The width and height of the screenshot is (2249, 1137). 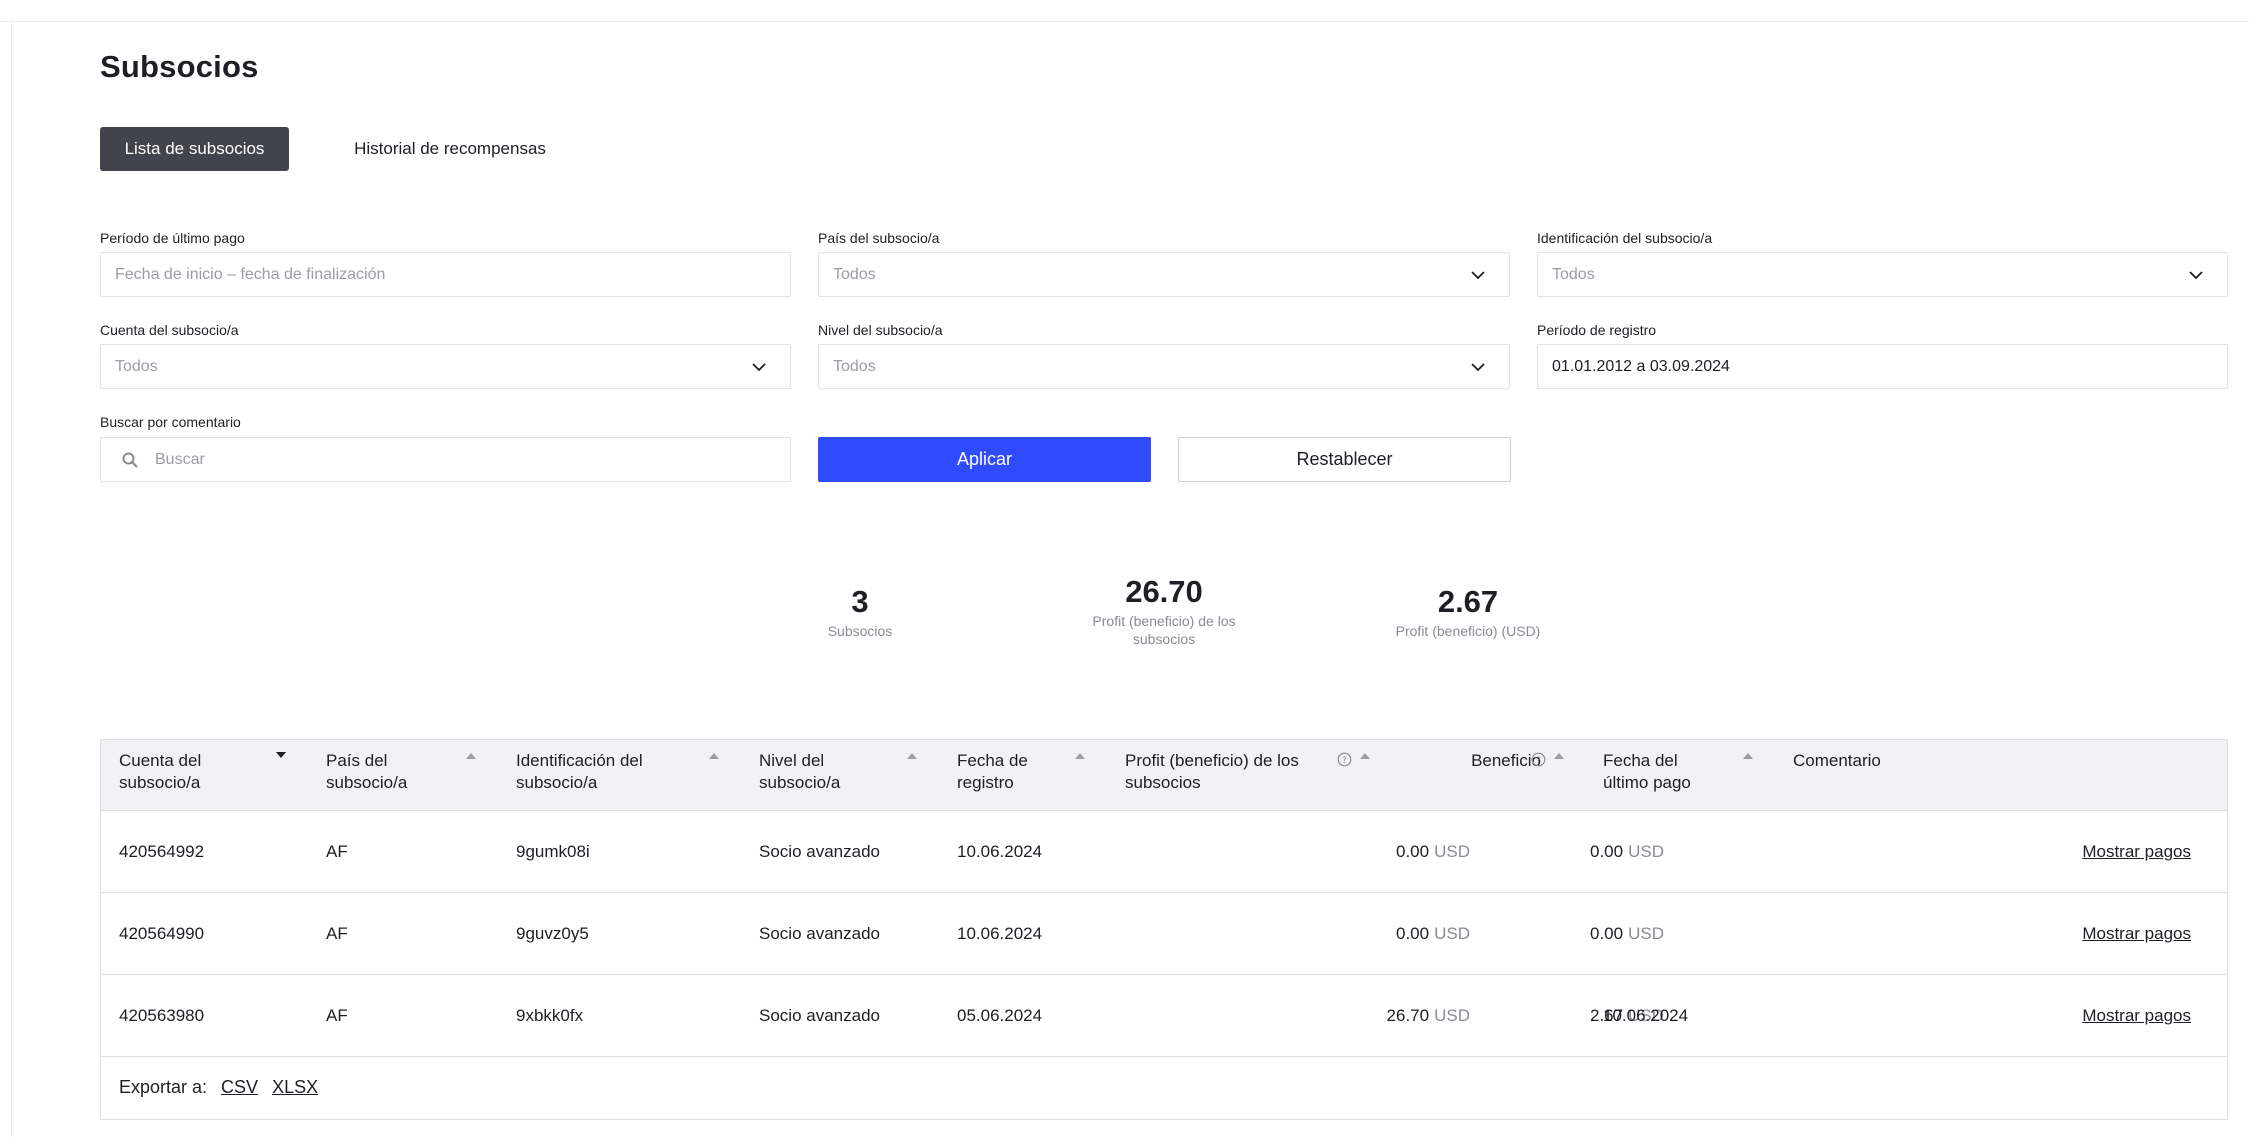 I want to click on column-header-profit: Beneficio, so click(x=1491, y=761).